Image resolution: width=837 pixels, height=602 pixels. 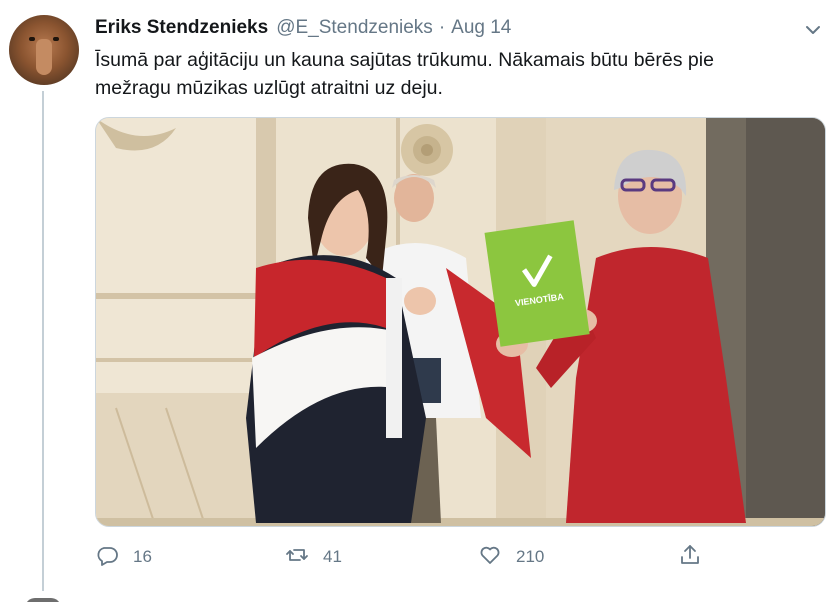 I want to click on tweet-actions: 16 41 210, so click(x=405, y=557).